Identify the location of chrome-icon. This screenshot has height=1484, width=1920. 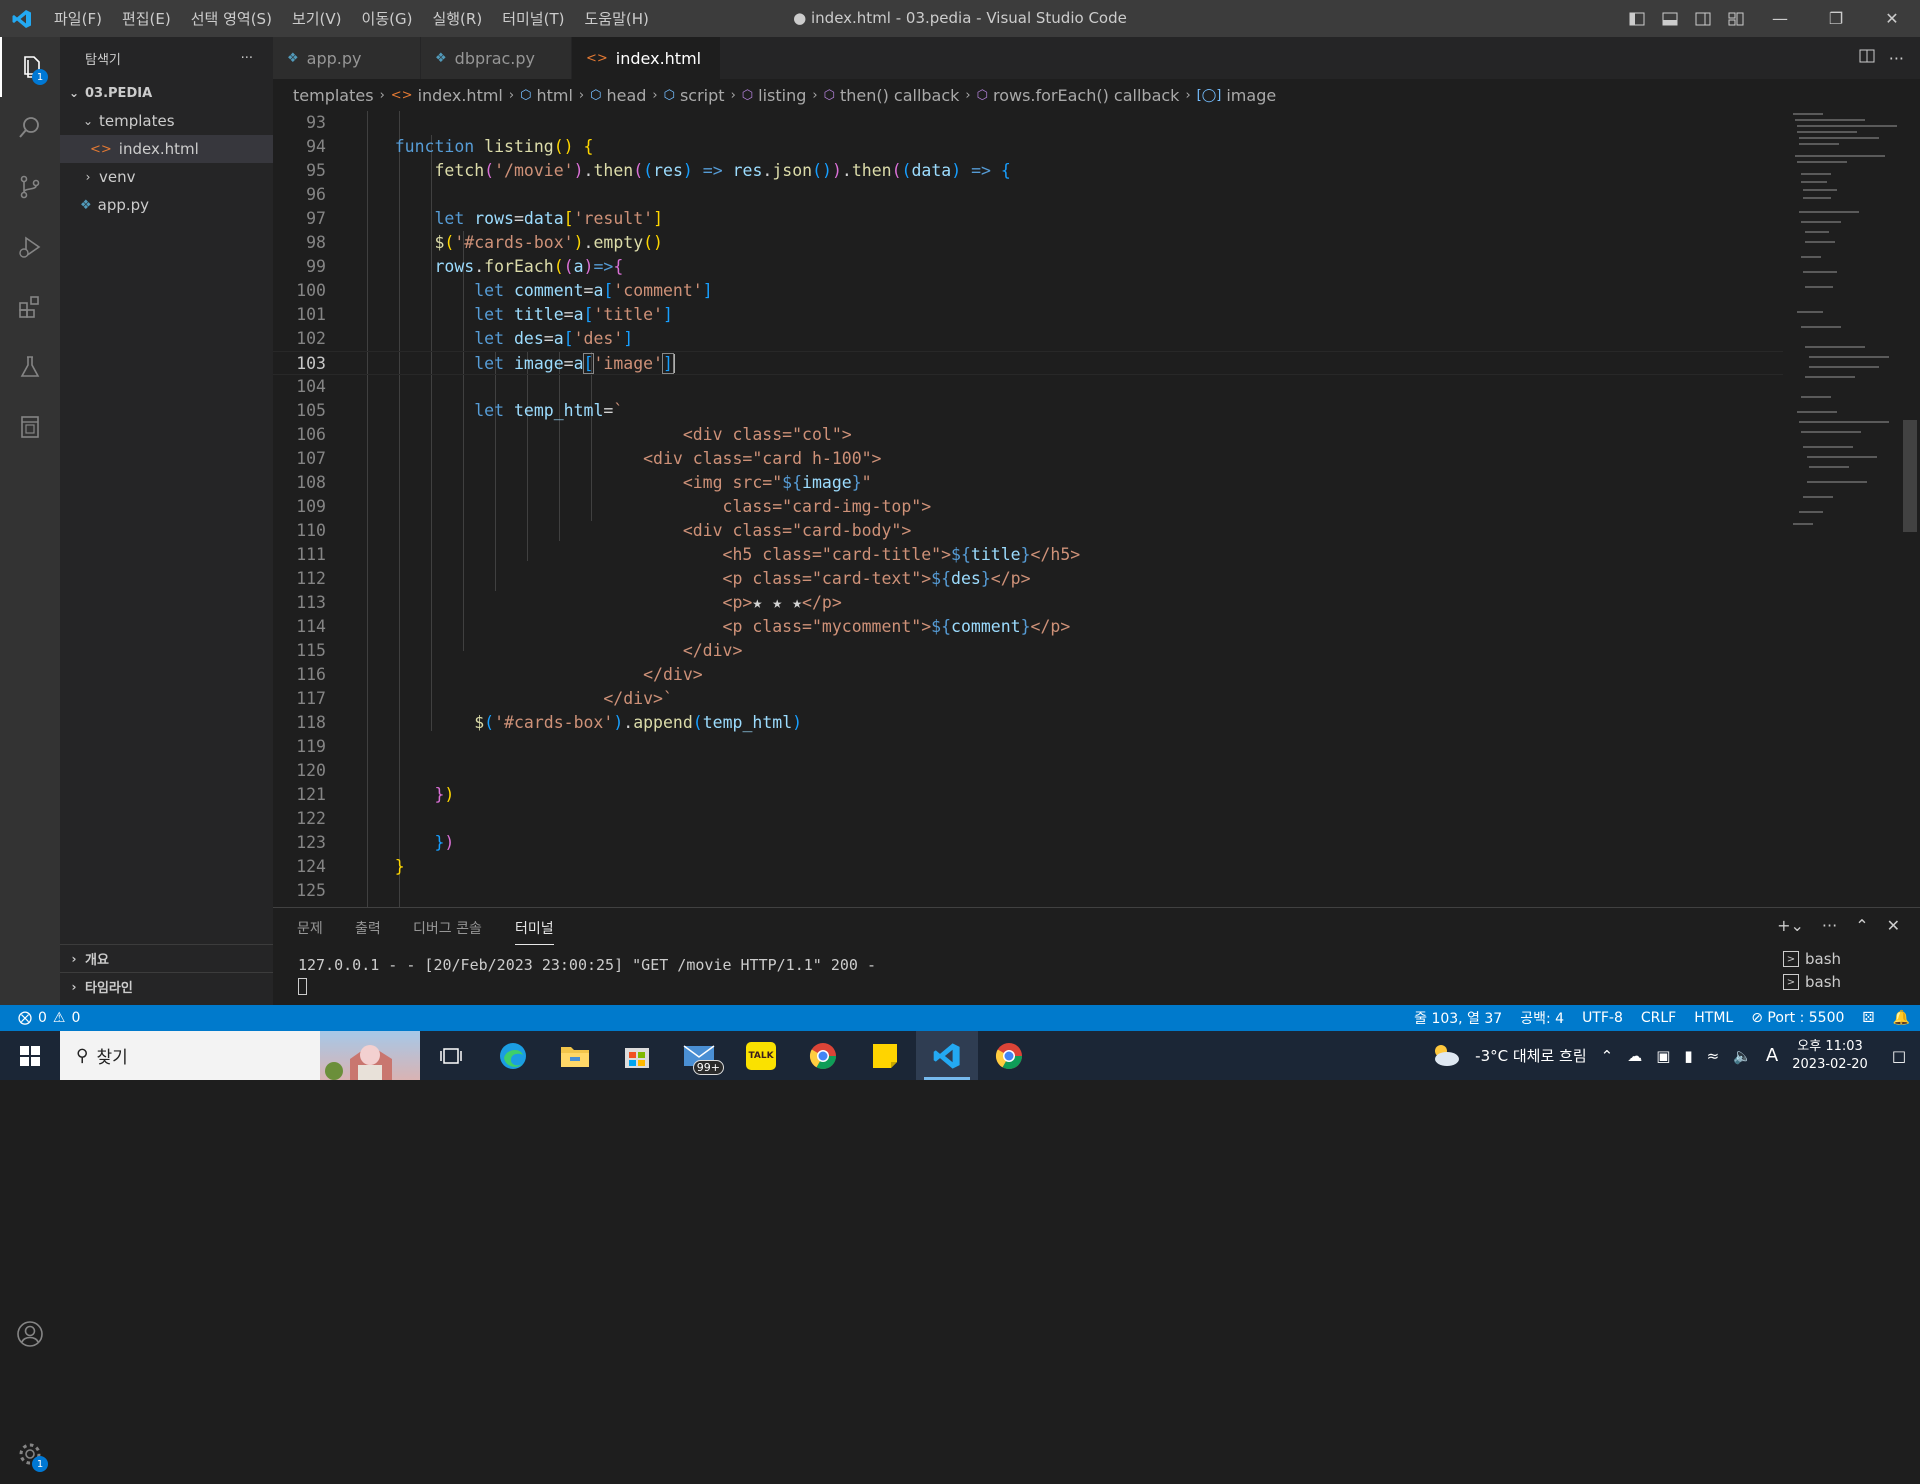
(823, 1055).